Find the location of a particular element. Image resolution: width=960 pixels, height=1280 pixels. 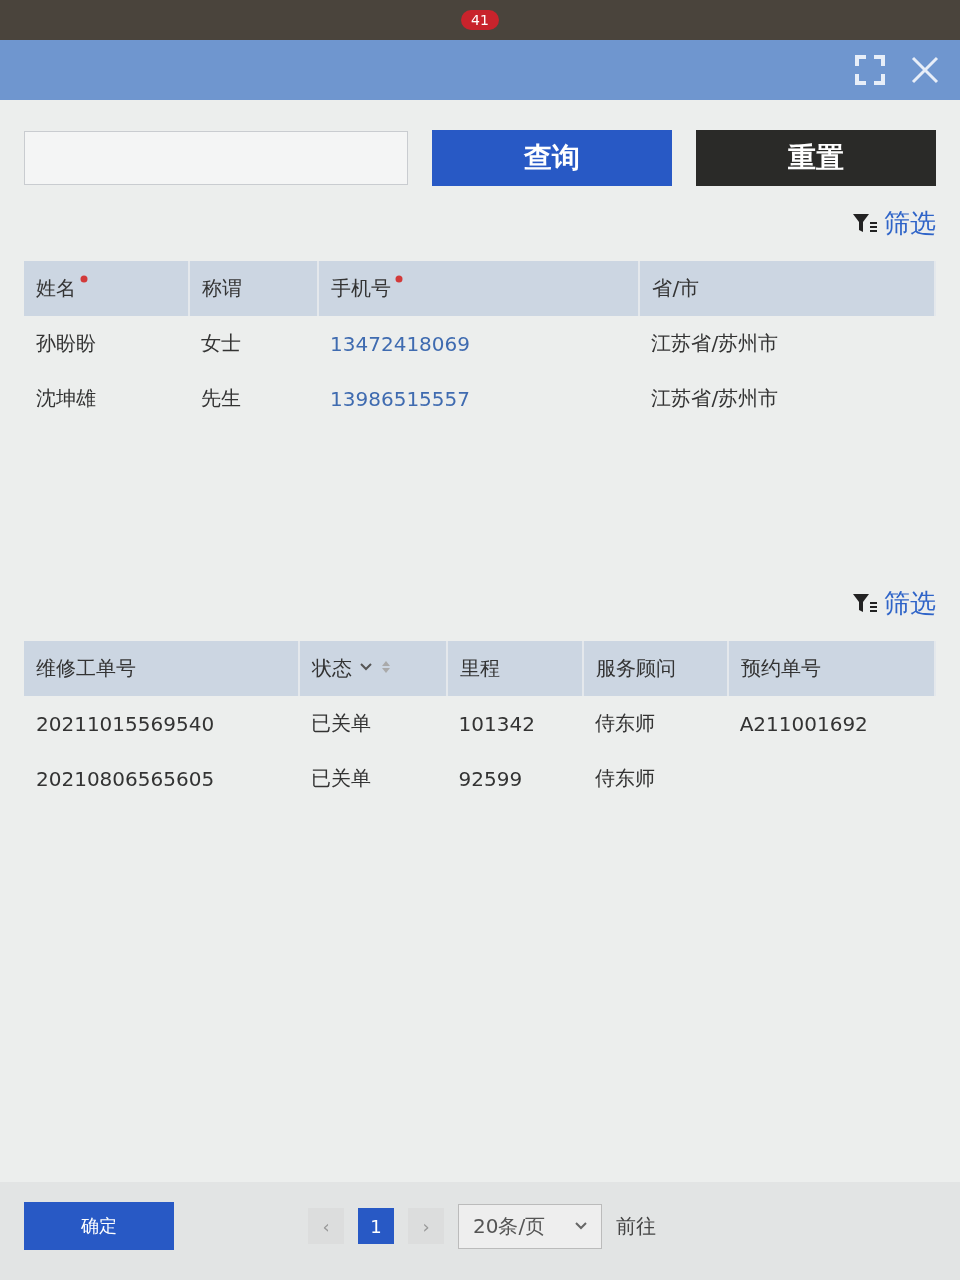

table-cell-text: 先生 is located at coordinates (220, 398).